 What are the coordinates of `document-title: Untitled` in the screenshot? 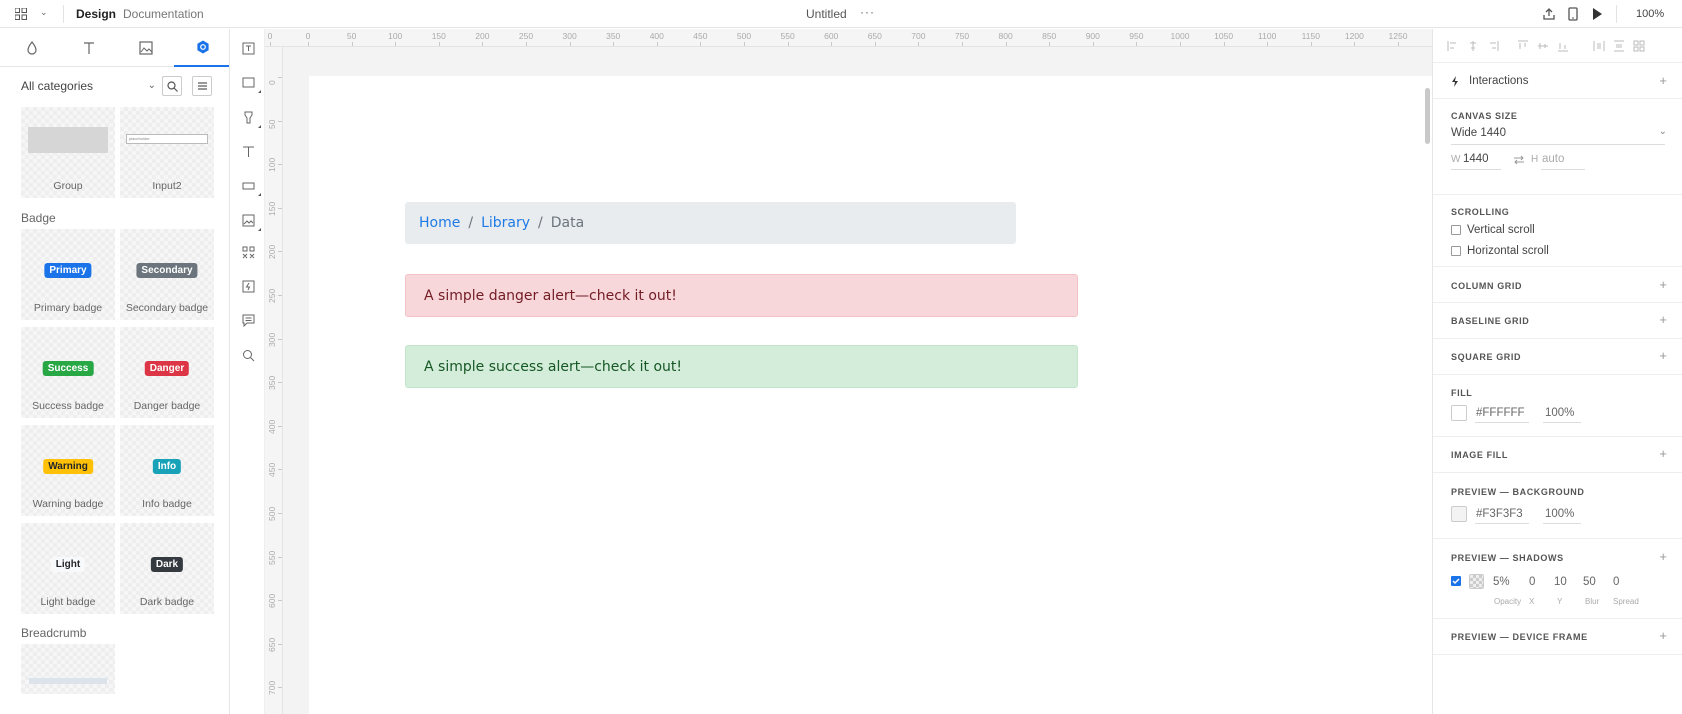 It's located at (826, 14).